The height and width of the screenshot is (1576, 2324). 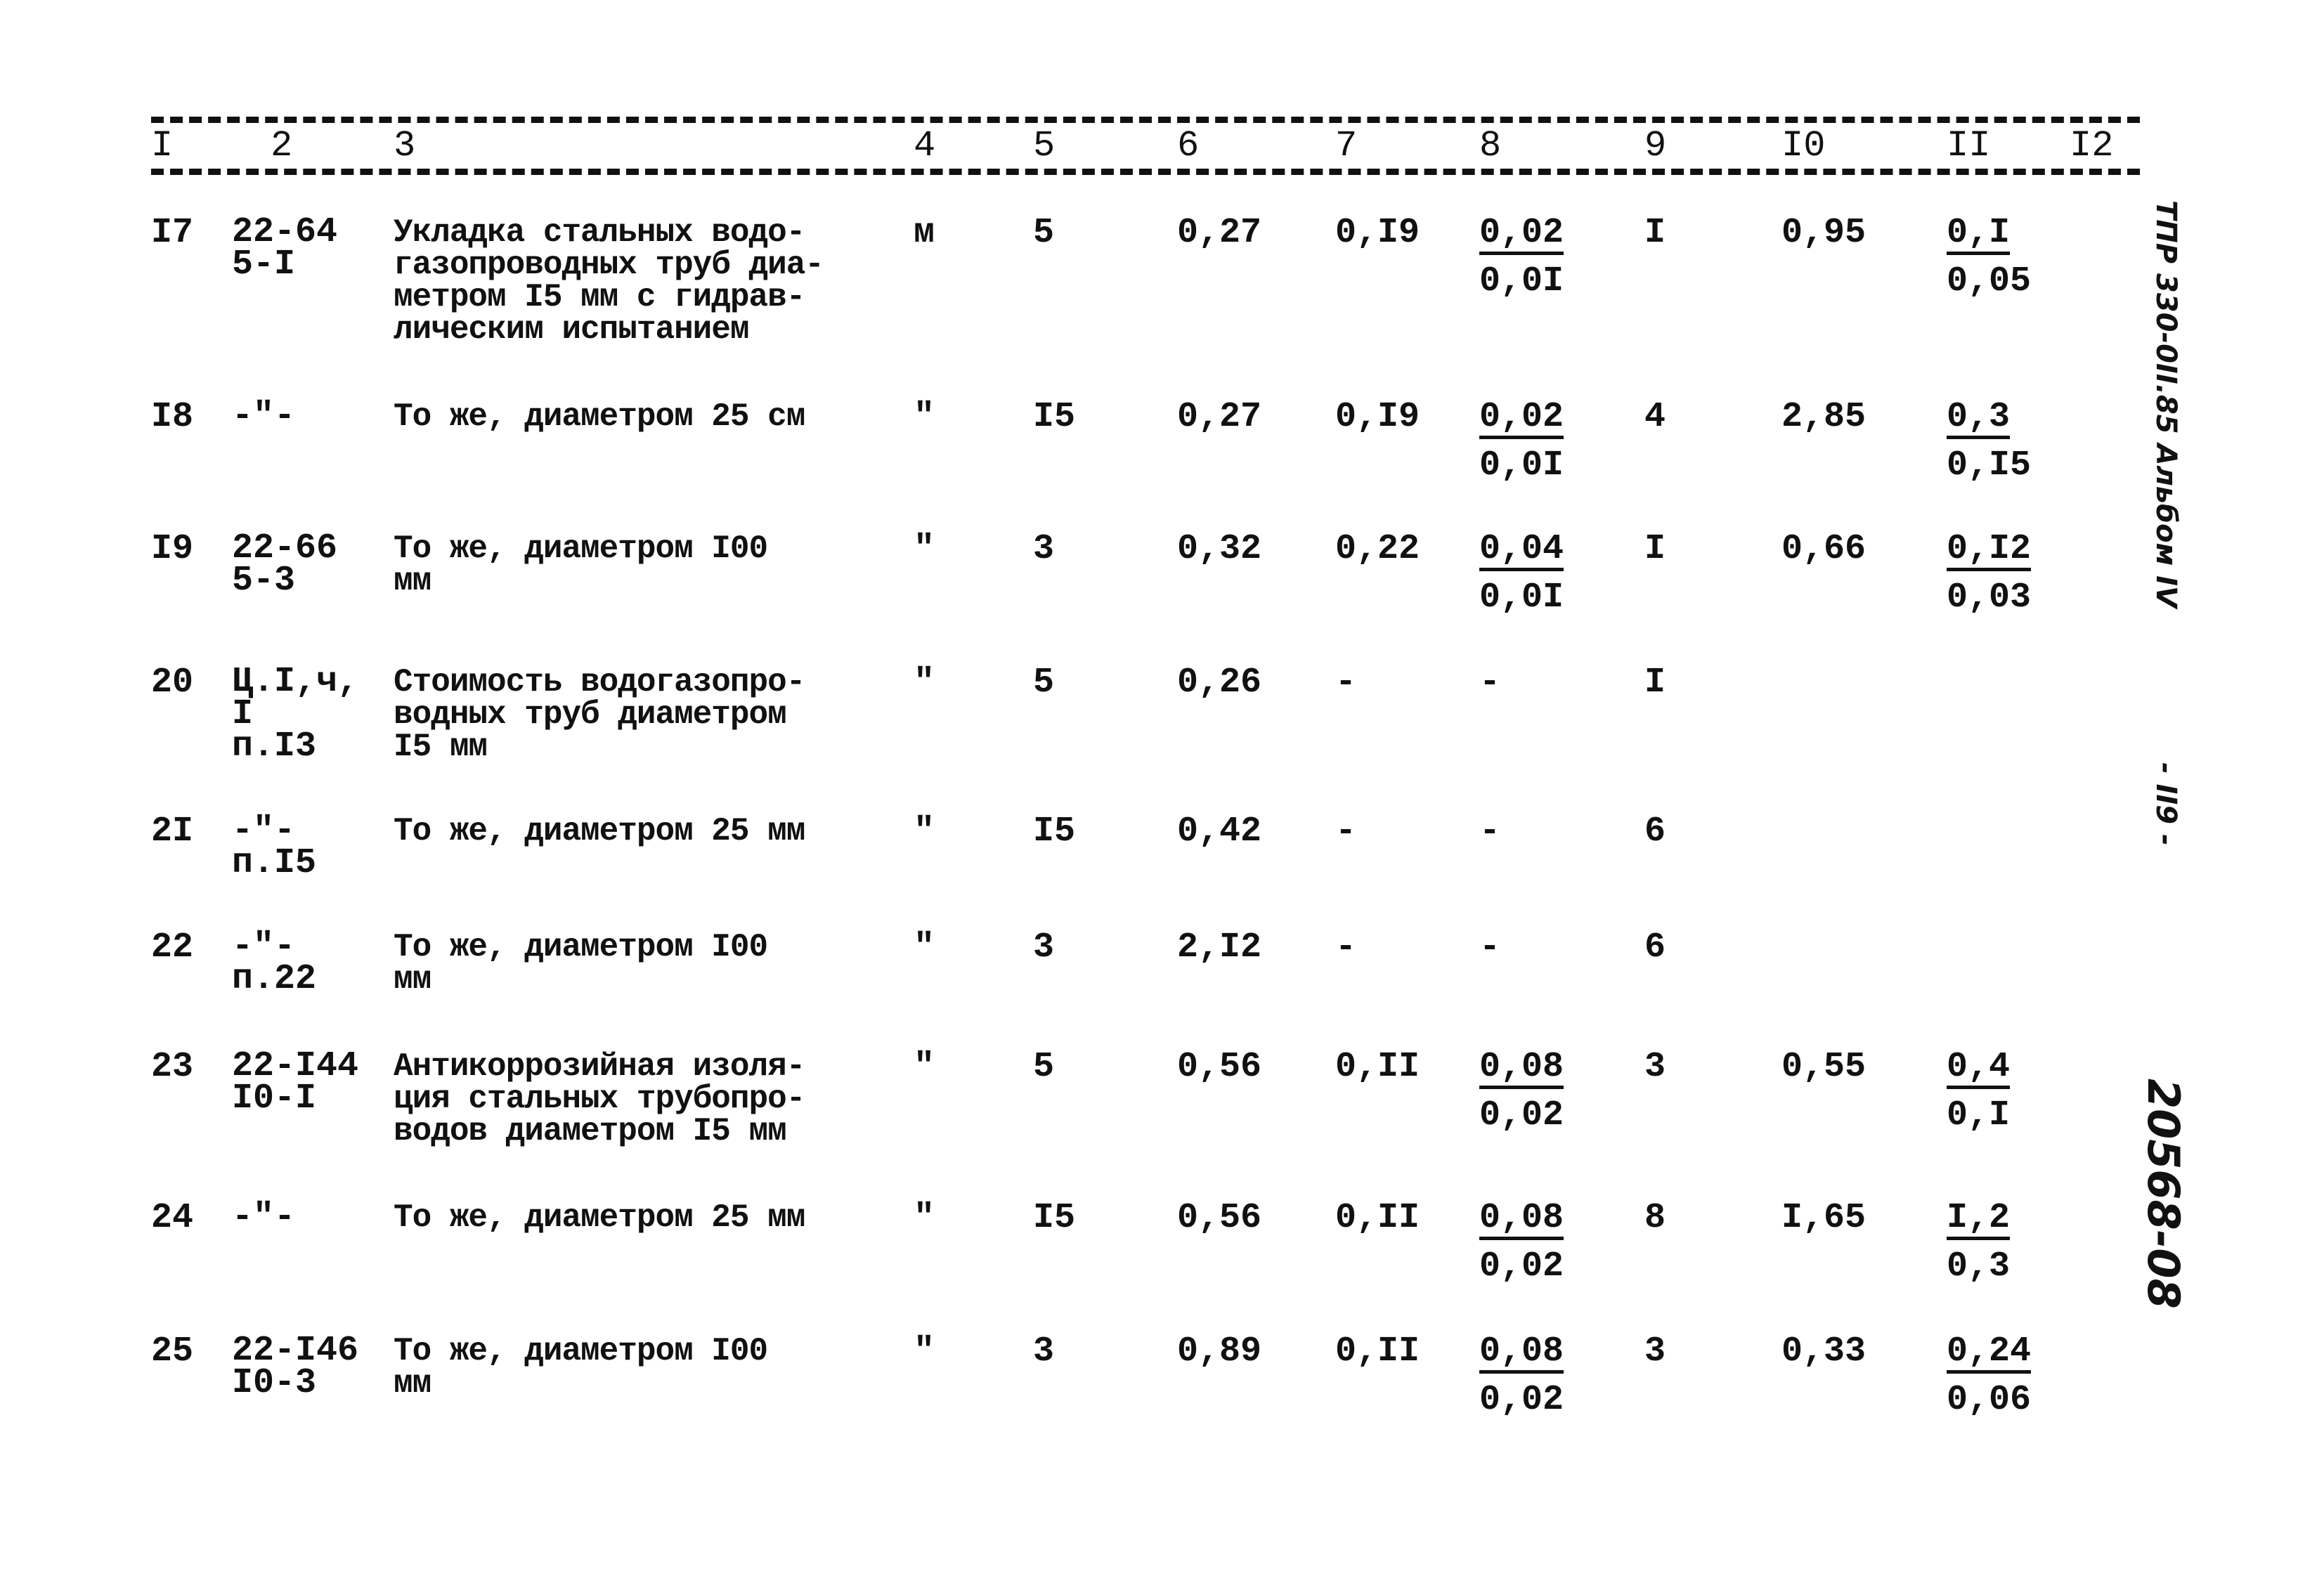 I want to click on col-8-value-numerator: 0,02, so click(x=1521, y=236).